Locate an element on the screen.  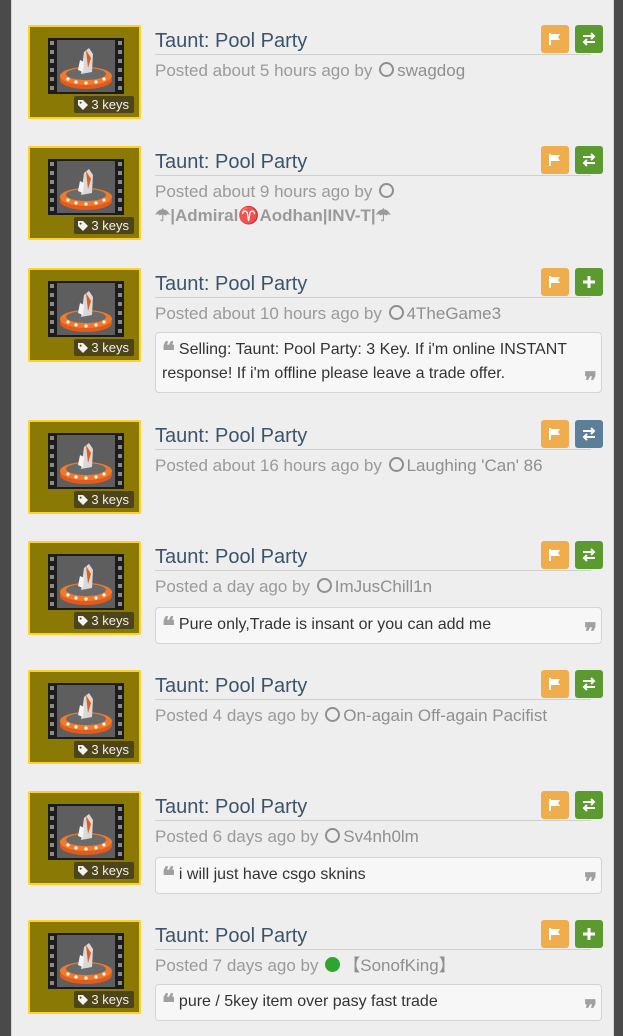
posted-info: Posted about 10 hours ago by 4TheGame3 is located at coordinates (377, 314).